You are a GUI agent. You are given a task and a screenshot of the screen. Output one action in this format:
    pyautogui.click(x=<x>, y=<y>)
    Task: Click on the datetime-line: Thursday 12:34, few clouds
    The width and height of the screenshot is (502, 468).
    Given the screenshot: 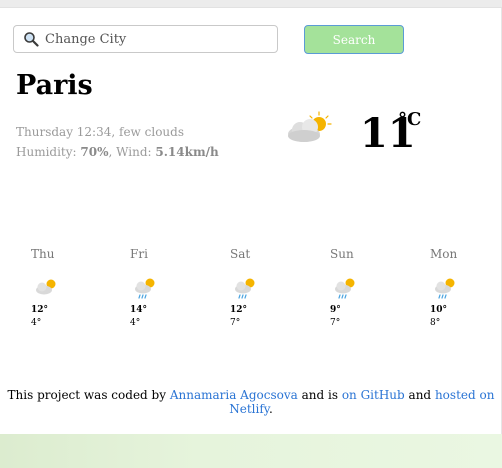 What is the action you would take?
    pyautogui.click(x=100, y=132)
    